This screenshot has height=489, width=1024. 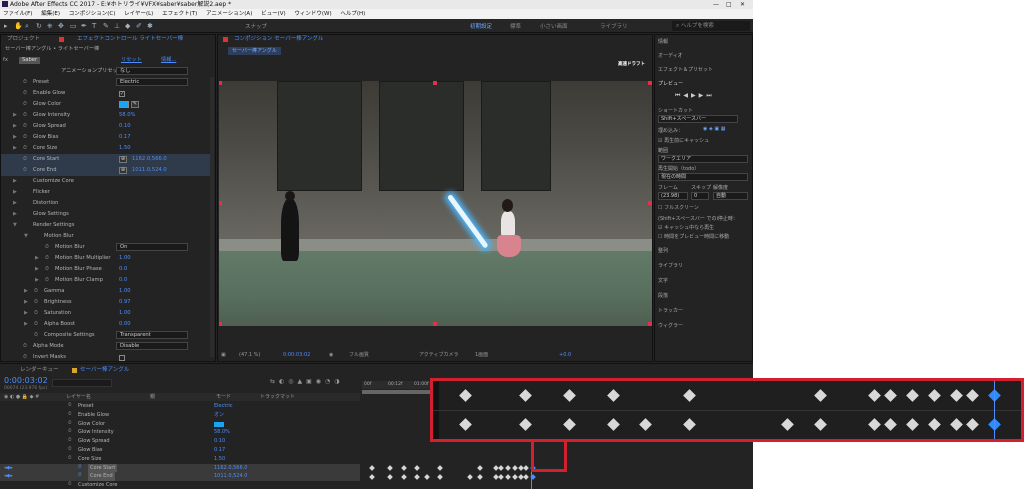 What do you see at coordinates (152, 346) in the screenshot?
I see `effect-property-dropdown: Disable` at bounding box center [152, 346].